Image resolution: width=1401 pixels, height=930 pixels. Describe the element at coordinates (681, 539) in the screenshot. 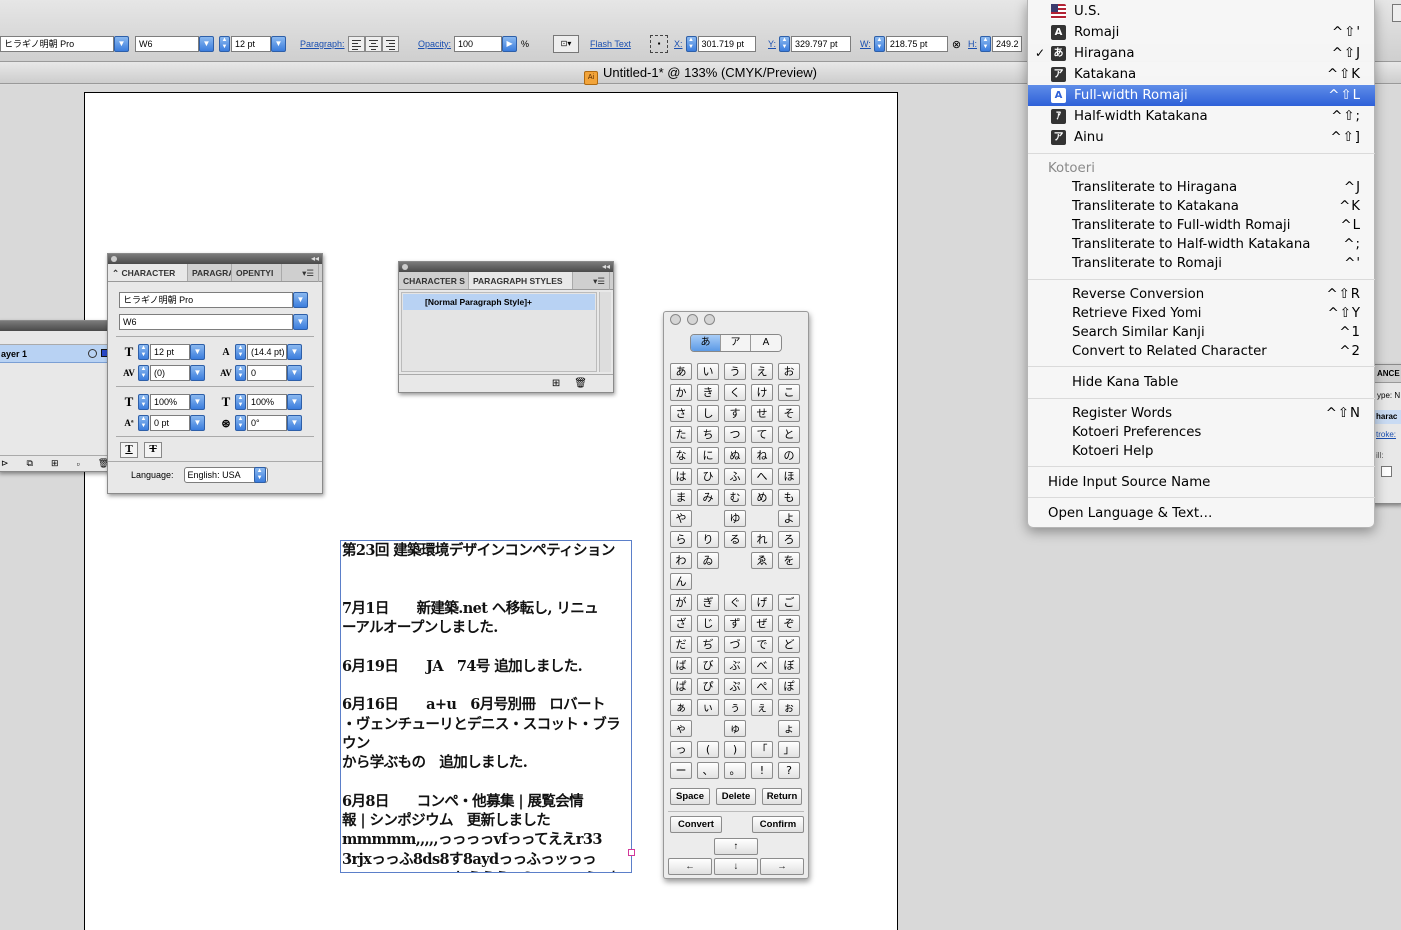

I see `kana-key: ら` at that location.